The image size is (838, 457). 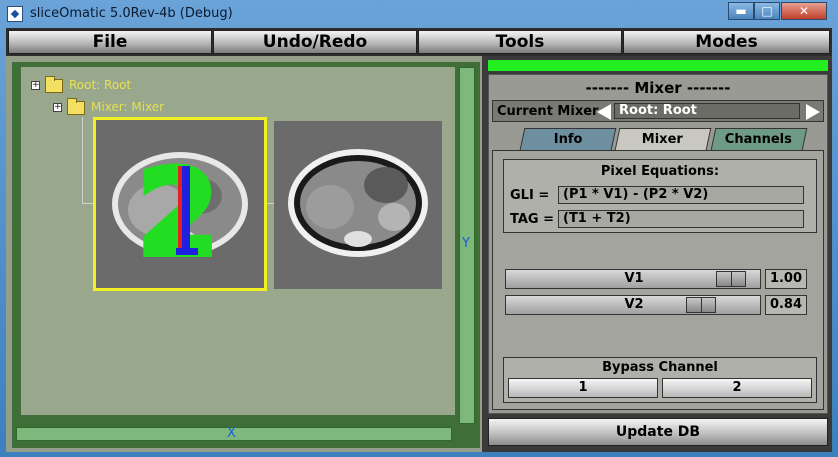 What do you see at coordinates (520, 42) in the screenshot?
I see `menu-tools: Tools` at bounding box center [520, 42].